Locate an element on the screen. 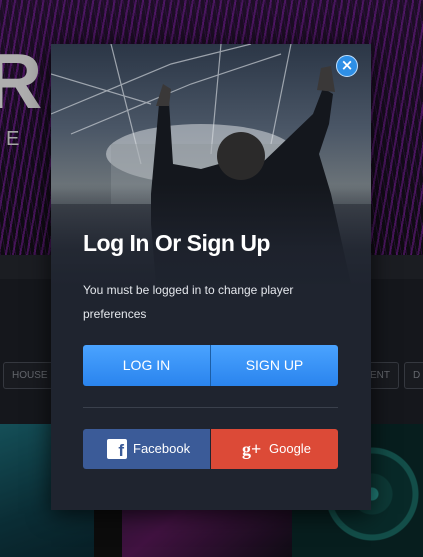 The image size is (423, 557). google-plus-icon: g+ is located at coordinates (252, 449).